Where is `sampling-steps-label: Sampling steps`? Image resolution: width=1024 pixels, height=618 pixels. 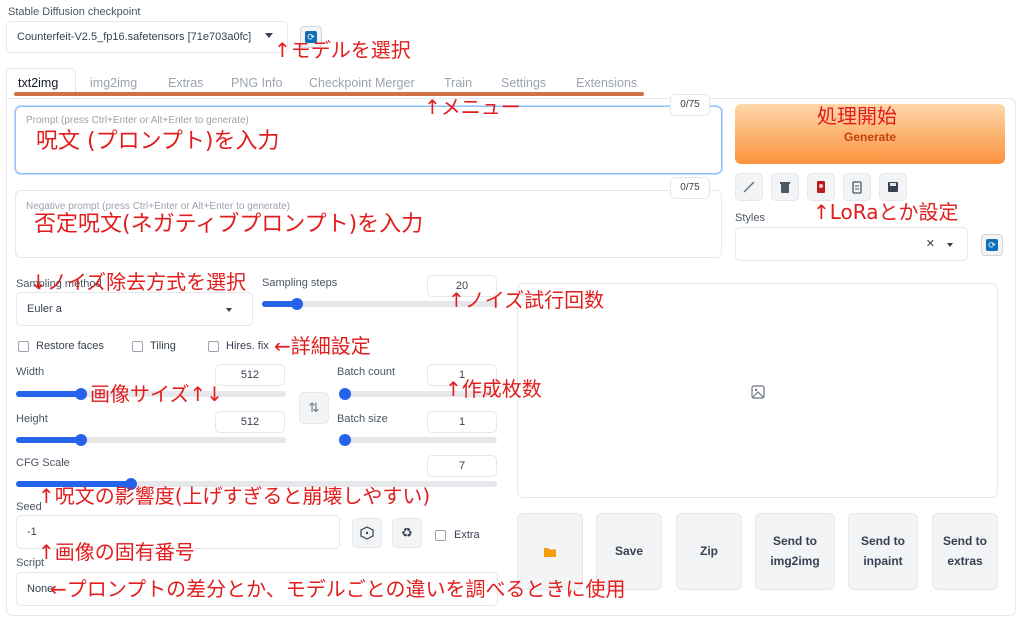 sampling-steps-label: Sampling steps is located at coordinates (300, 283).